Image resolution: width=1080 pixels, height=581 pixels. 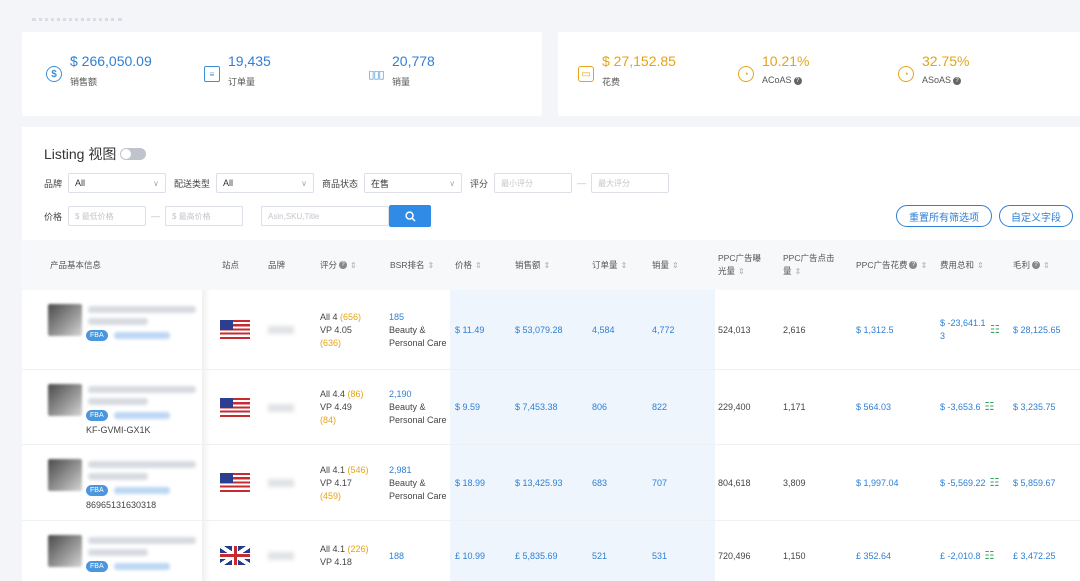 What do you see at coordinates (235, 482) in the screenshot?
I see `us-flag-icon` at bounding box center [235, 482].